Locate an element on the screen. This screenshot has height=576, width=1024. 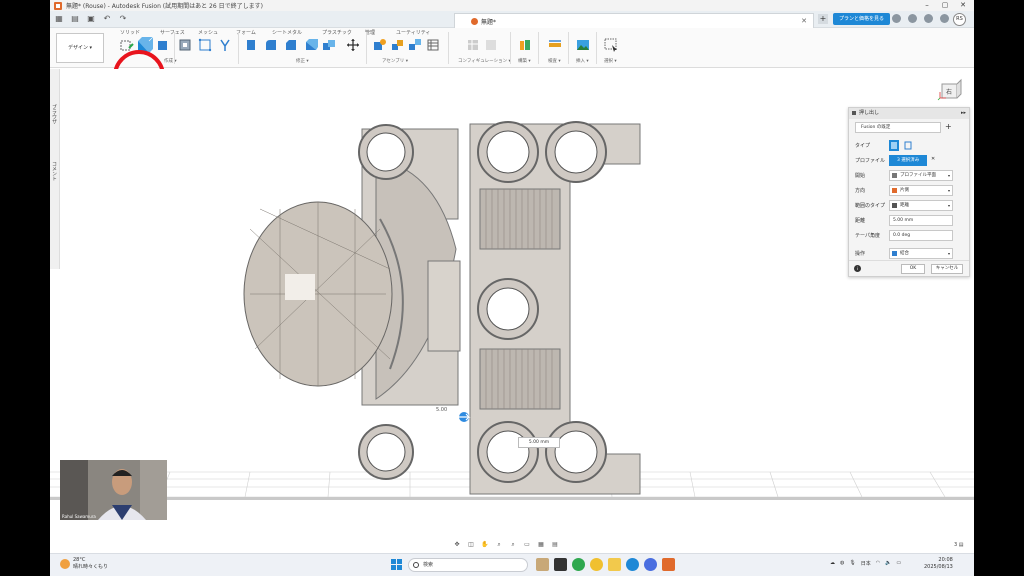
revolve-icon is located at coordinates (163, 45).